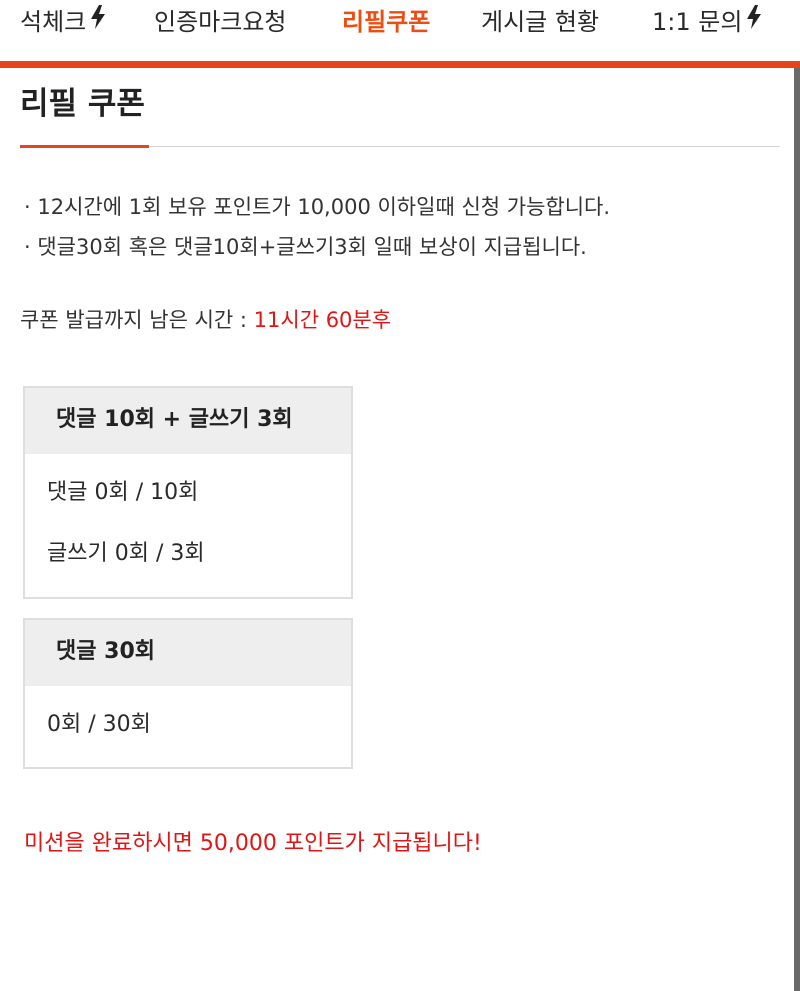  I want to click on mission-box-comments: 댓글 30회 0회 / 30회, so click(188, 693).